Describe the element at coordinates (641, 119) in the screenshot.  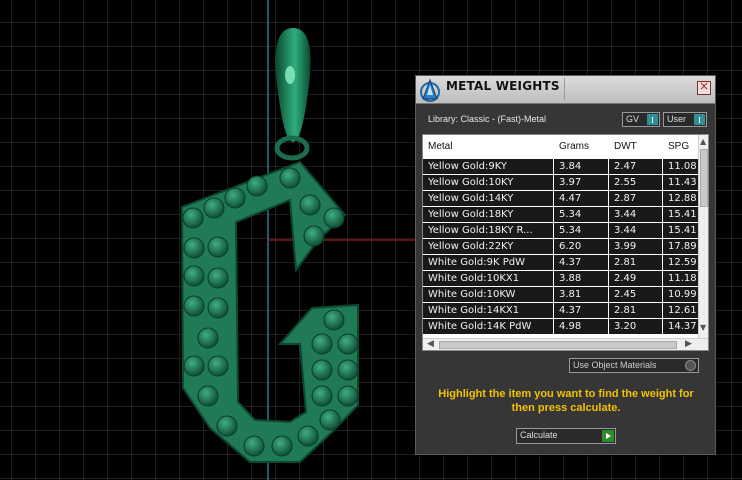
I see `gv-toggle: GV` at that location.